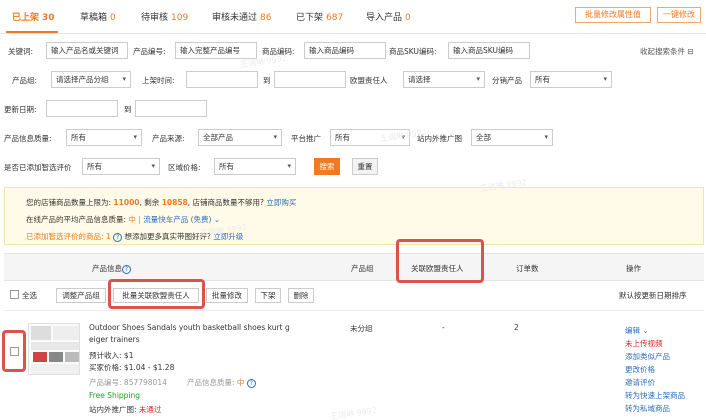  I want to click on tab-listed: 已上架 30, so click(33, 16).